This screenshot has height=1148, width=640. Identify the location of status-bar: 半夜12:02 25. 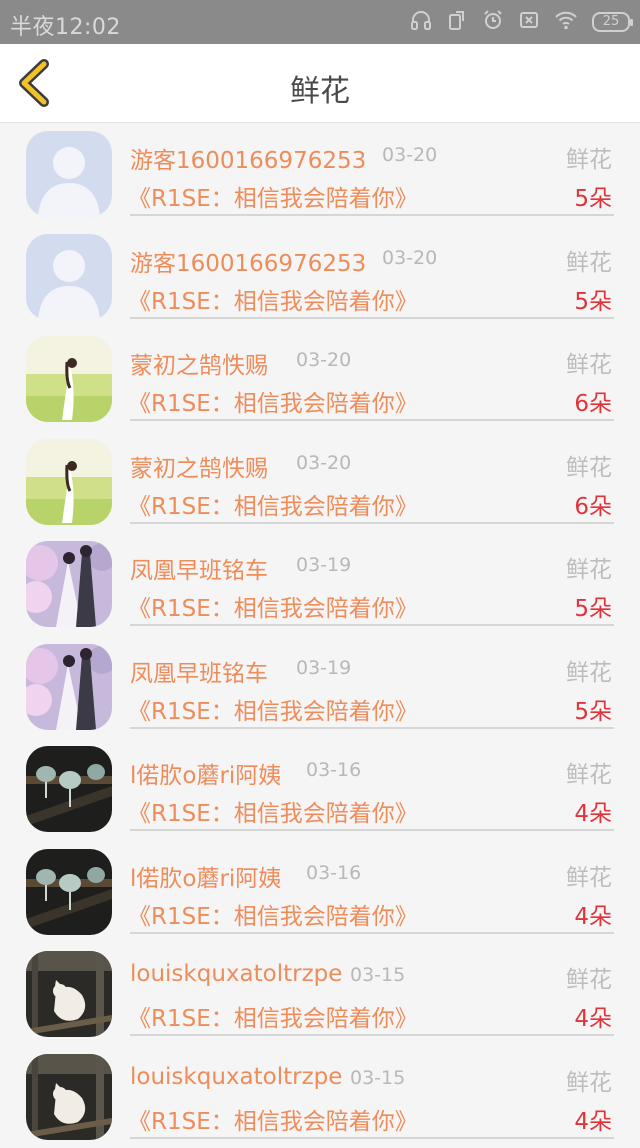
(320, 22).